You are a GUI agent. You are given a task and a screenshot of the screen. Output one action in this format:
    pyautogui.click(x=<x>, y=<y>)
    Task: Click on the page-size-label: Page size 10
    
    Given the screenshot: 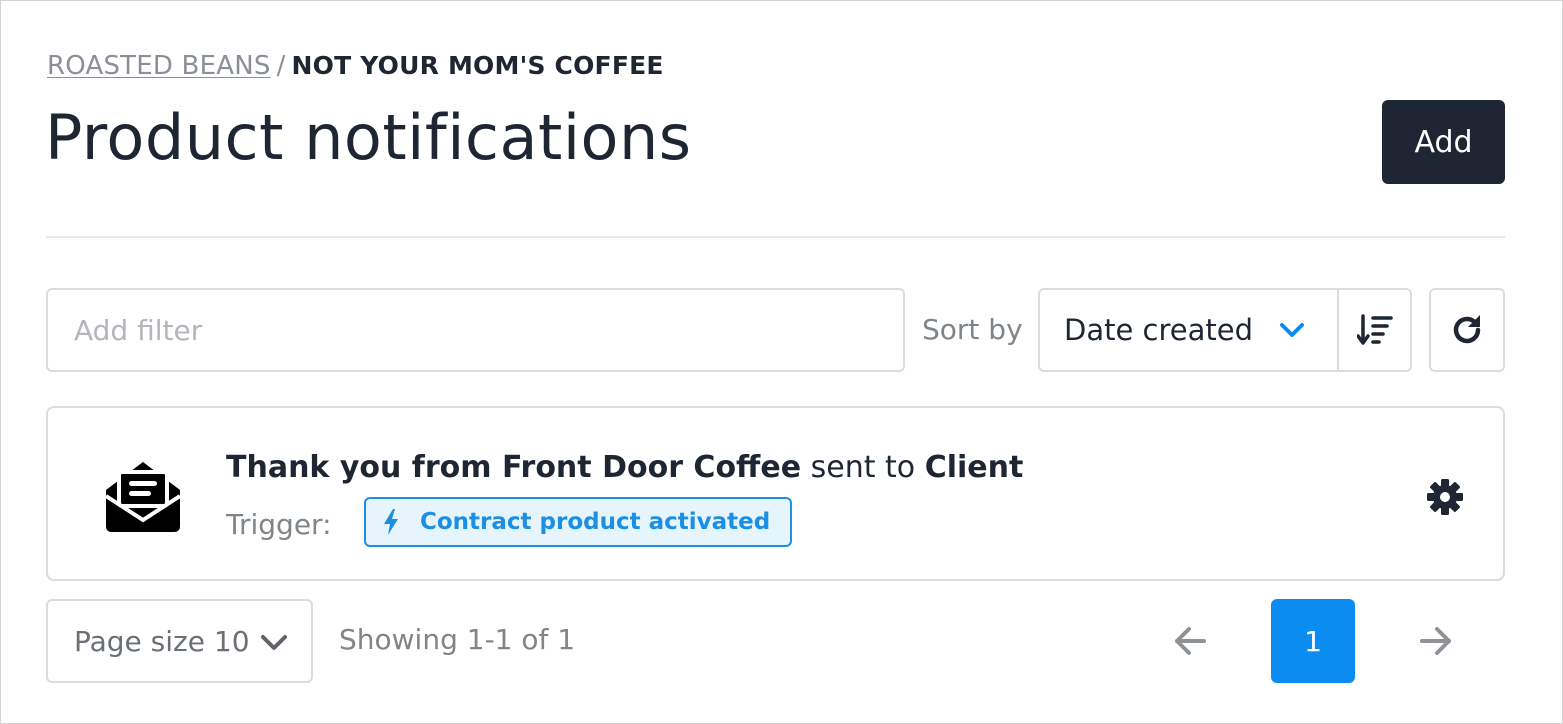 What is the action you would take?
    pyautogui.click(x=162, y=641)
    